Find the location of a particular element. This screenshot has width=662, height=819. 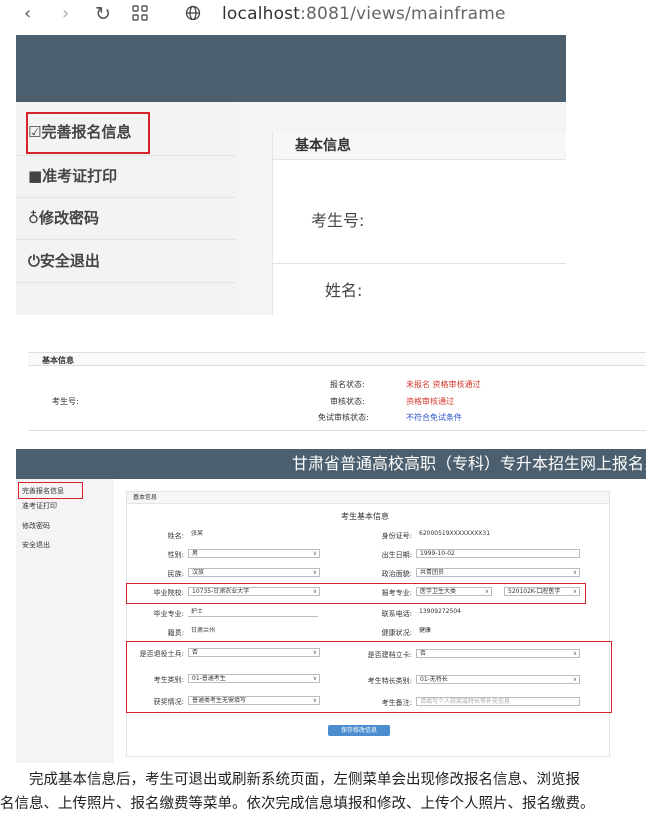

ethnic-label: 民族: is located at coordinates (175, 574).